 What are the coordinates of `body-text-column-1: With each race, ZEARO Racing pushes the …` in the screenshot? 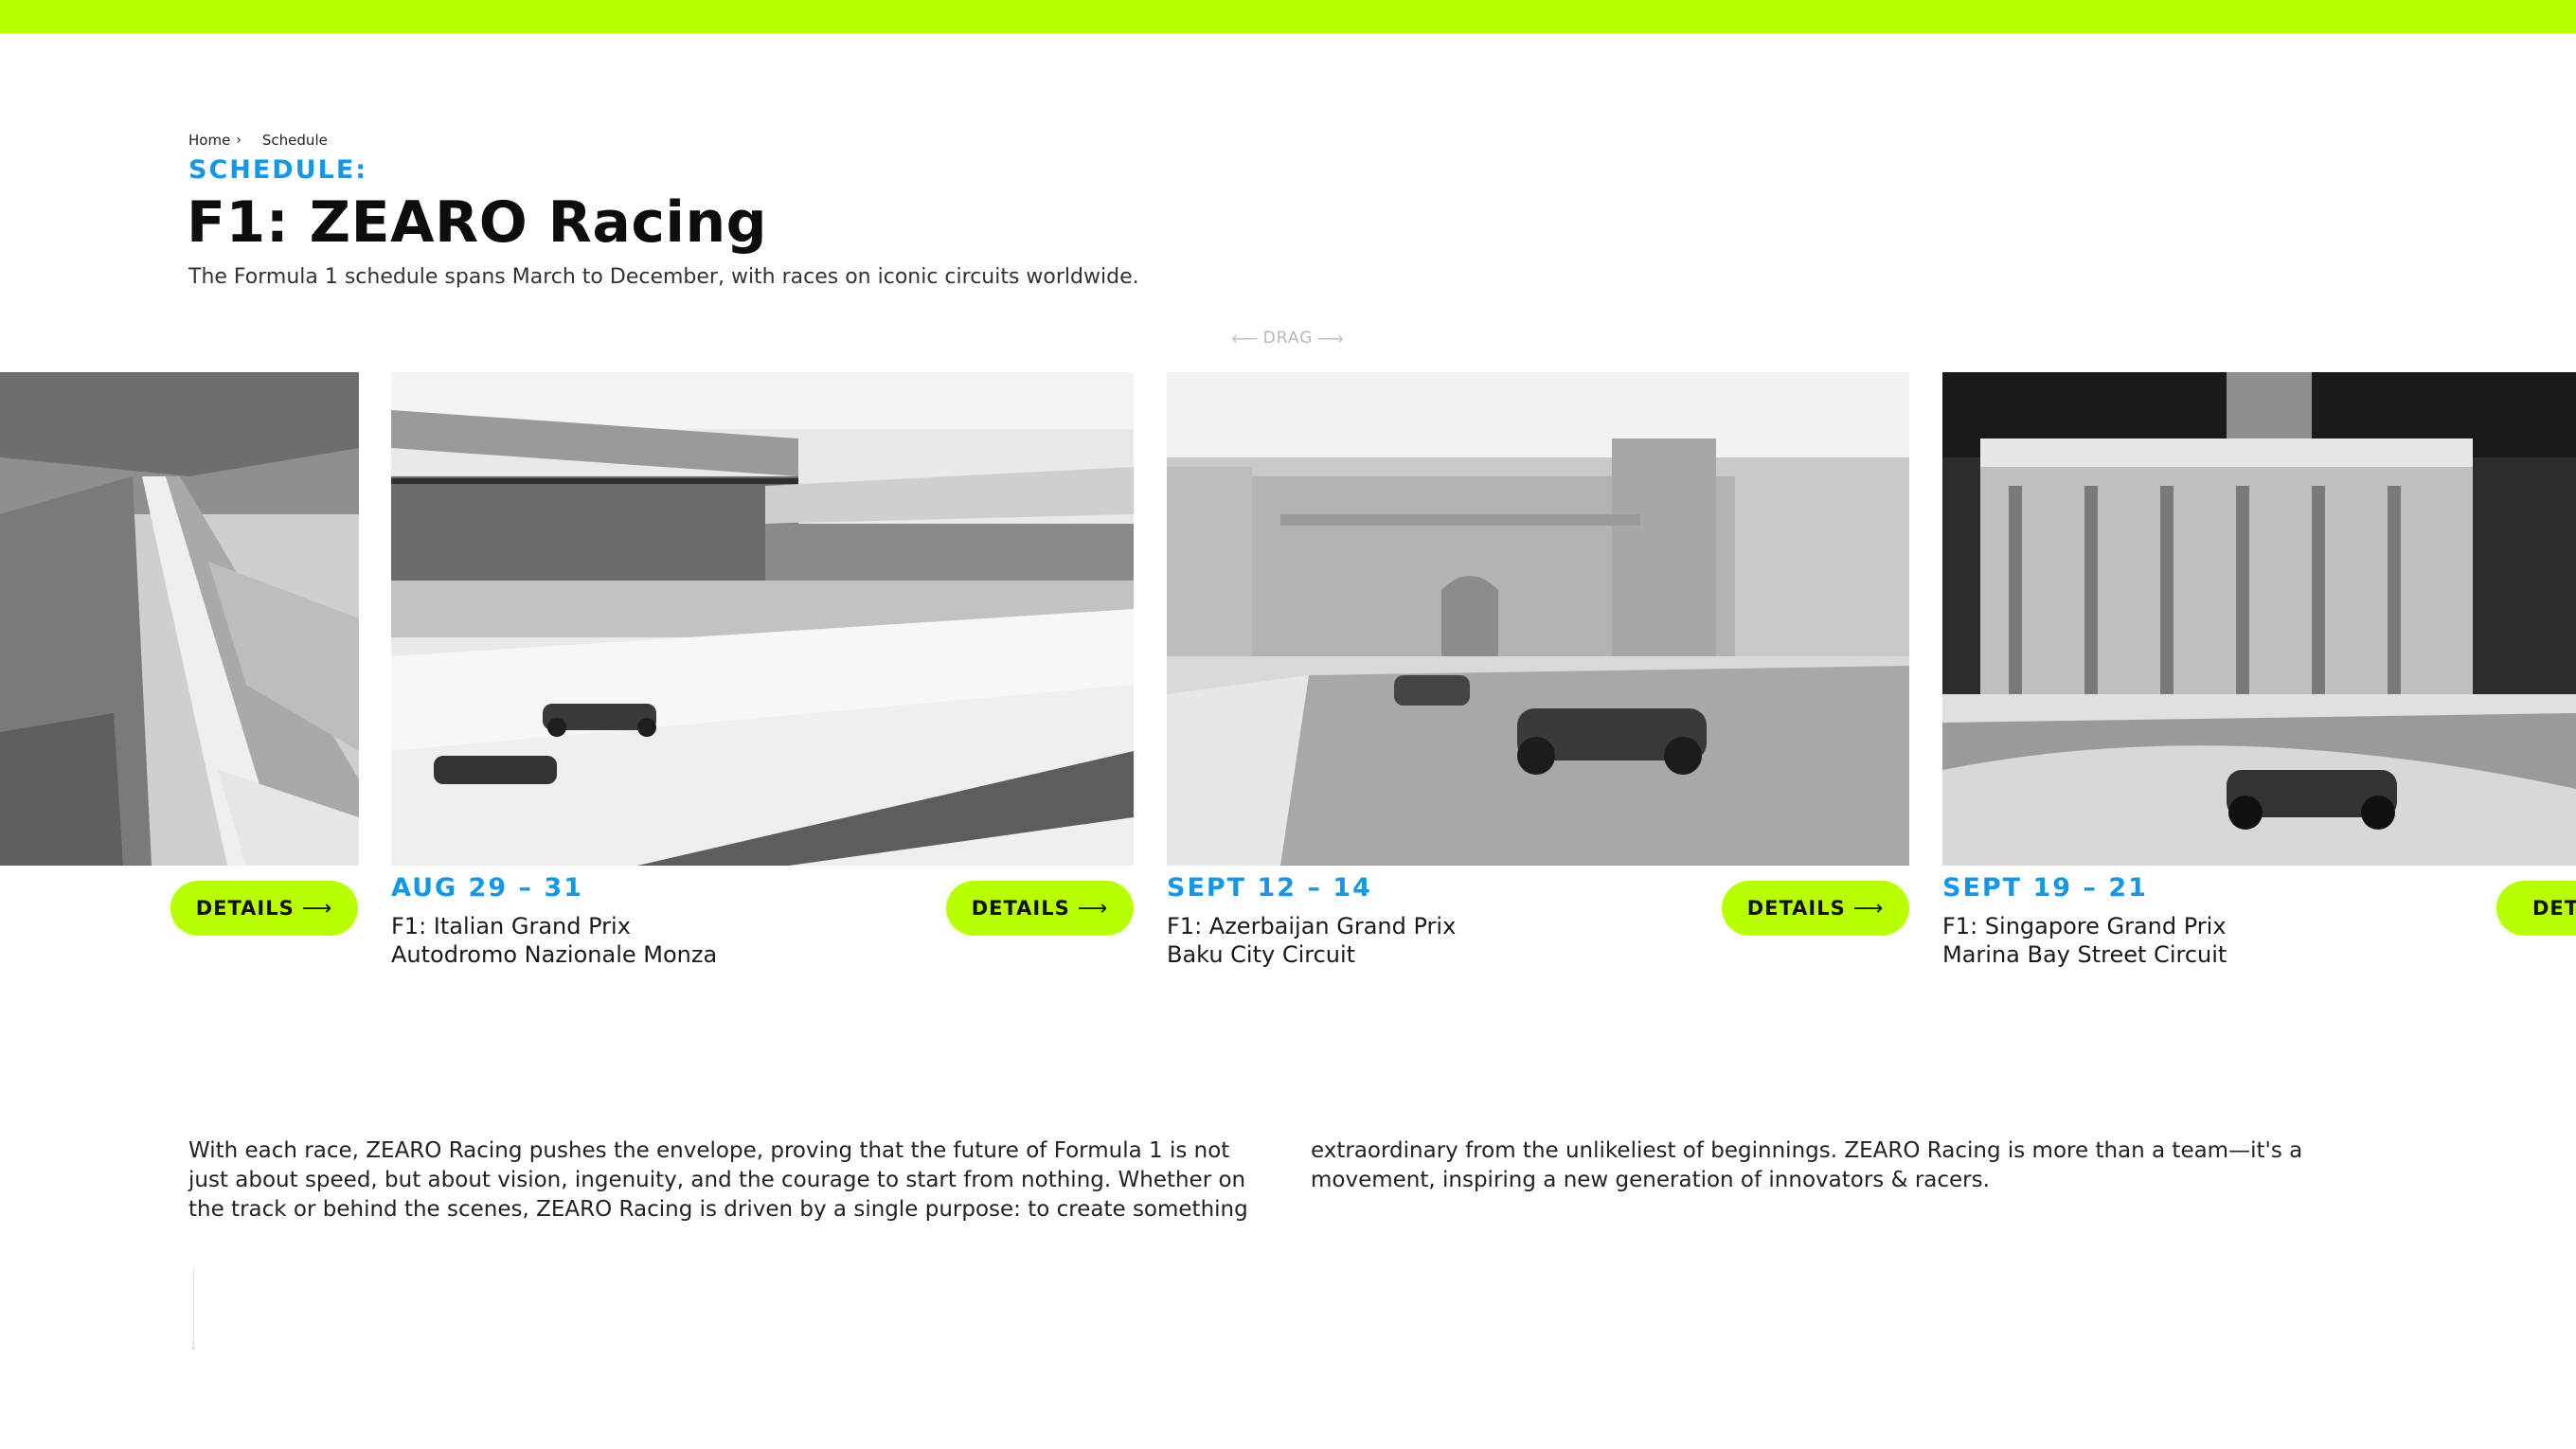 It's located at (718, 1180).